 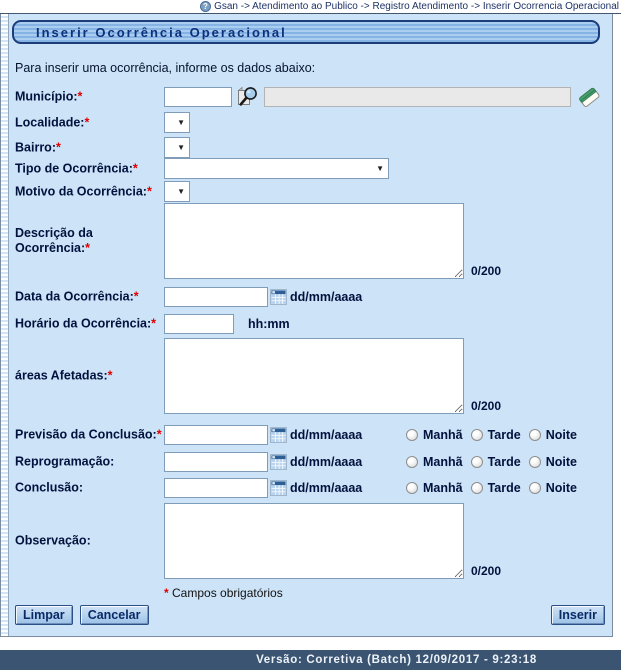 What do you see at coordinates (216, 461) in the screenshot?
I see `reprogramacao-input` at bounding box center [216, 461].